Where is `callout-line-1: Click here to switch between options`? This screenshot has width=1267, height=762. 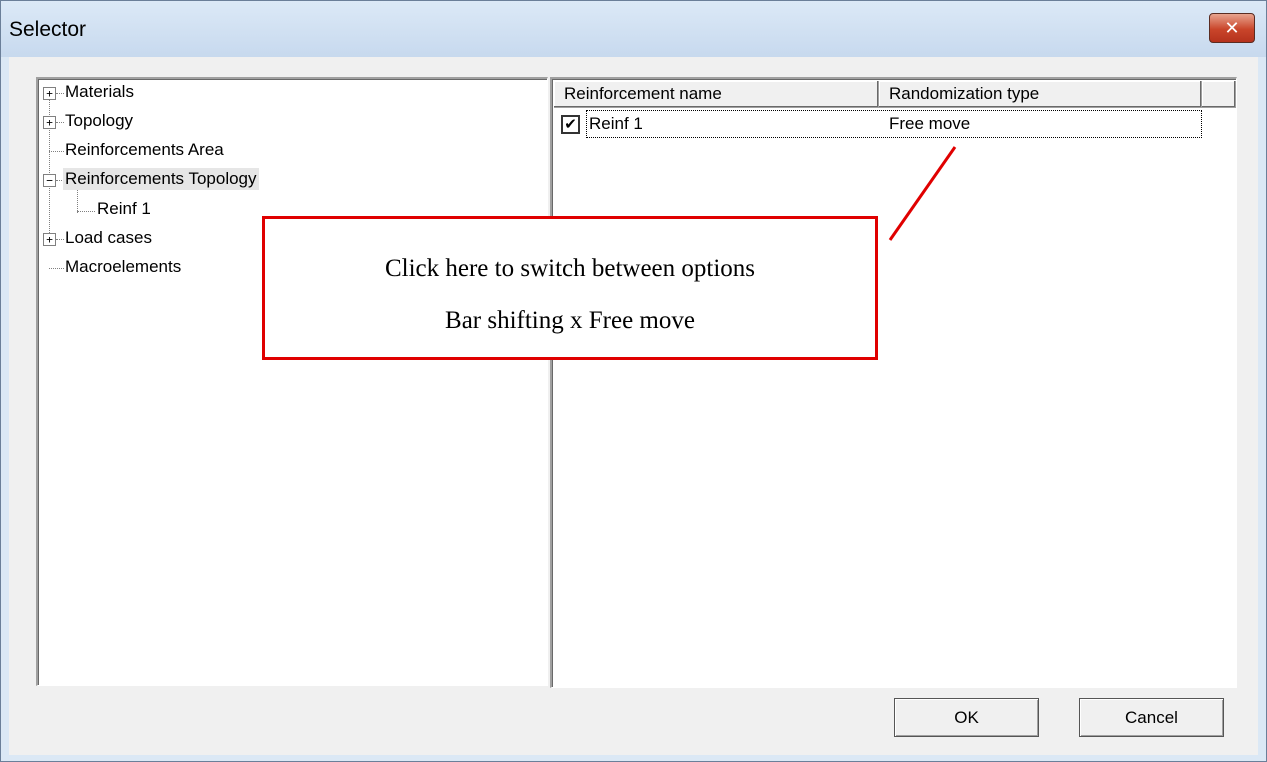
callout-line-1: Click here to switch between options is located at coordinates (570, 268).